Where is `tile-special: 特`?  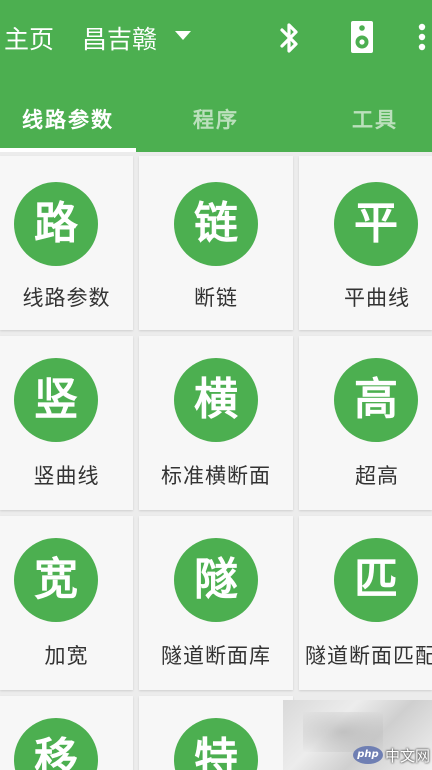
tile-special: 特 is located at coordinates (216, 733).